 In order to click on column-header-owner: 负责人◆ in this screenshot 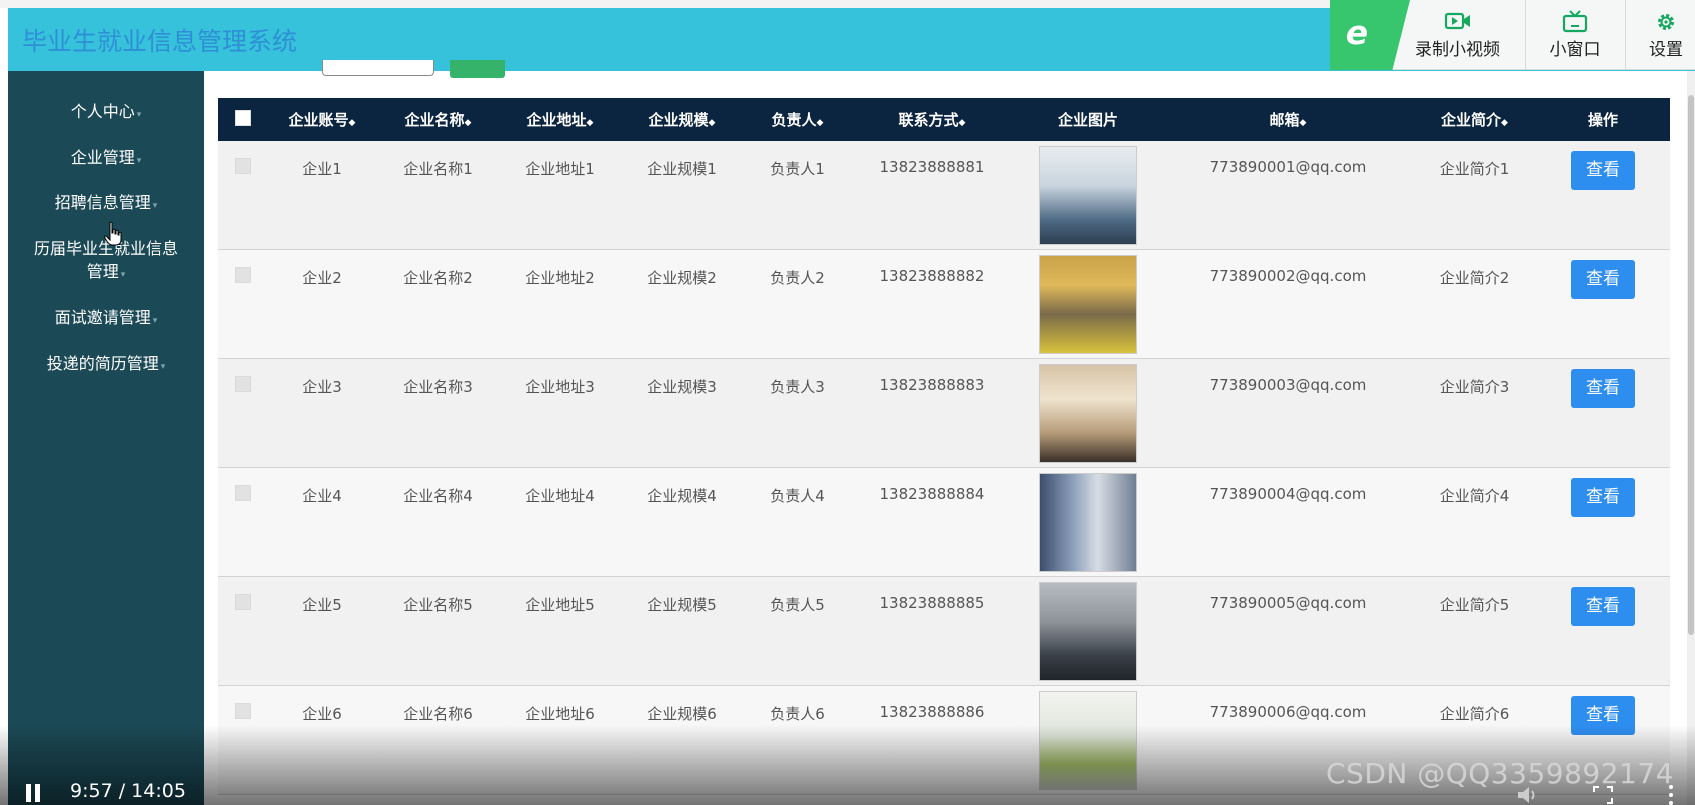, I will do `click(797, 119)`.